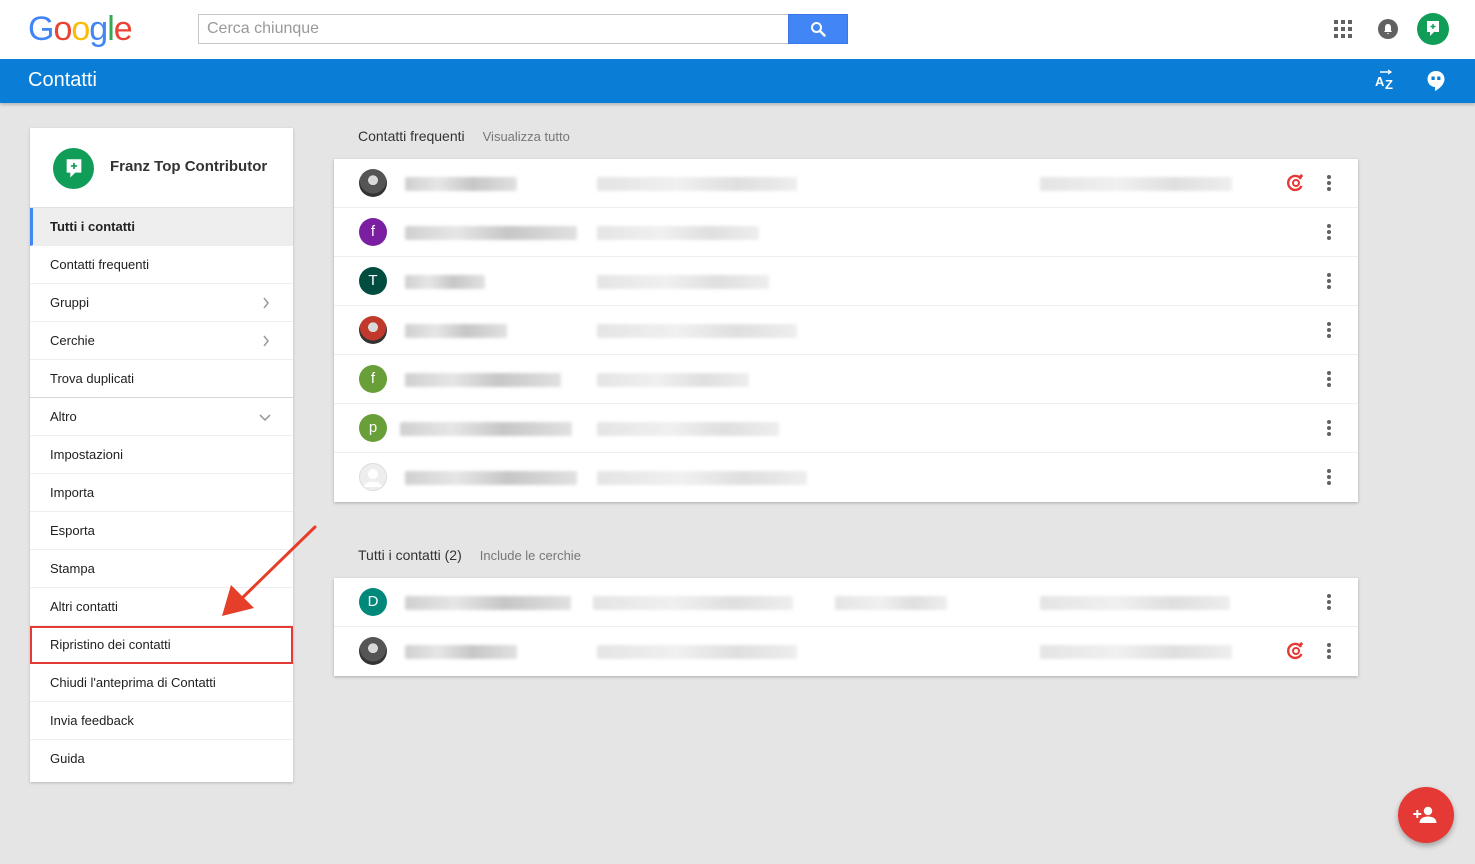  What do you see at coordinates (110, 644) in the screenshot?
I see `sidebar-item-label: Ripristino dei contatti` at bounding box center [110, 644].